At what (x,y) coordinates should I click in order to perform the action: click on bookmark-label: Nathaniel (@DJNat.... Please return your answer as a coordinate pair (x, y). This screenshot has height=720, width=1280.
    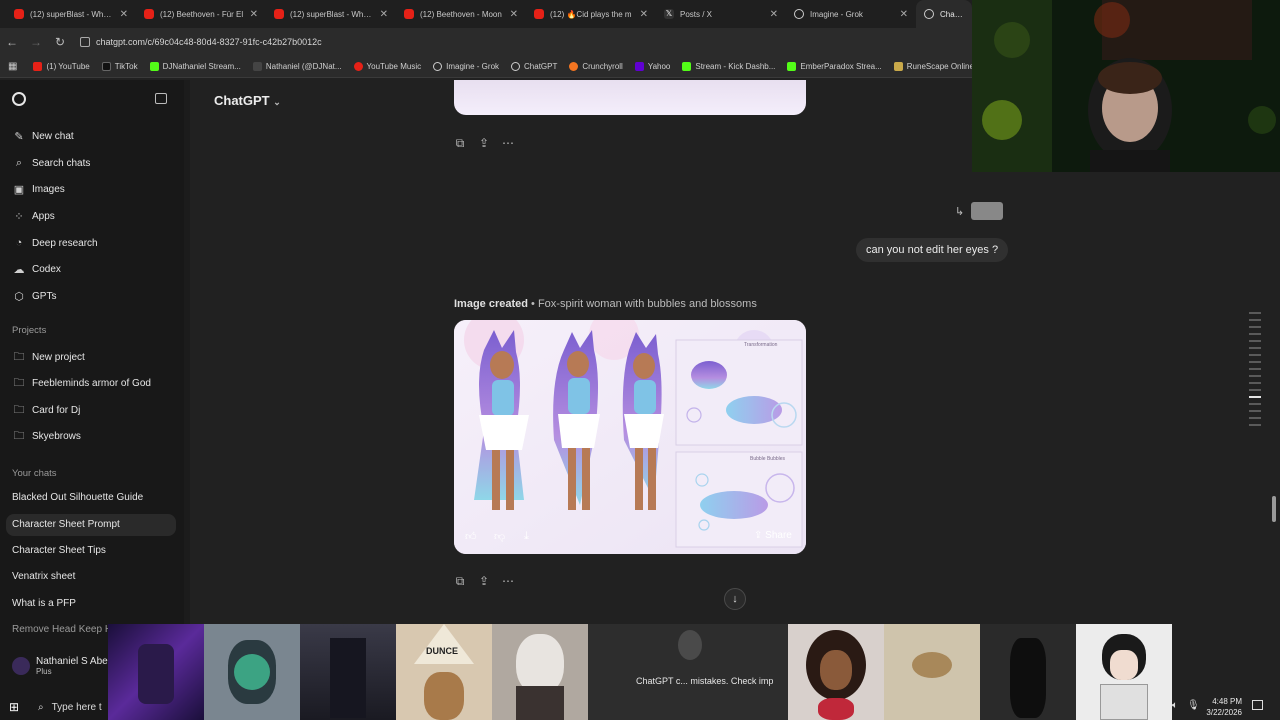
    Looking at the image, I should click on (303, 66).